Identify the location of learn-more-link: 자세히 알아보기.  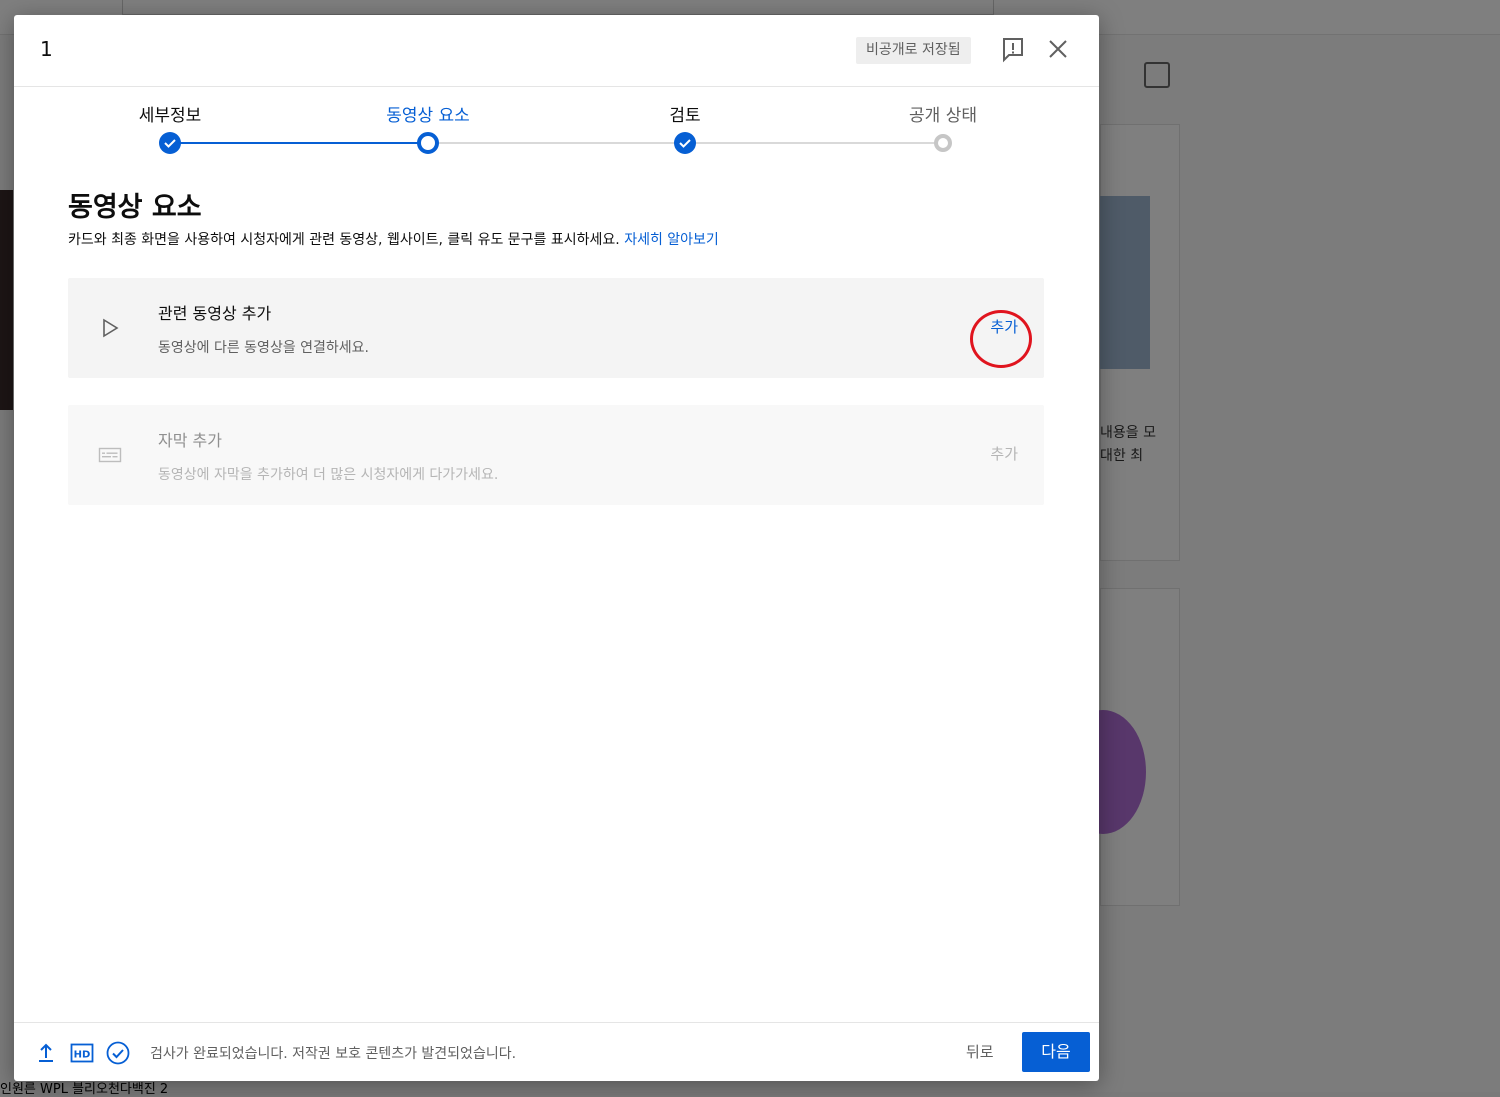
(671, 240).